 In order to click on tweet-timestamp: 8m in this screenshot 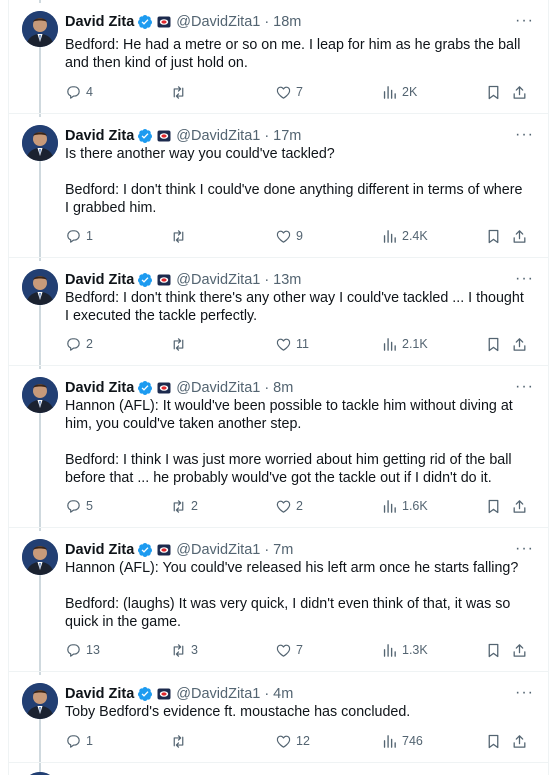, I will do `click(283, 388)`.